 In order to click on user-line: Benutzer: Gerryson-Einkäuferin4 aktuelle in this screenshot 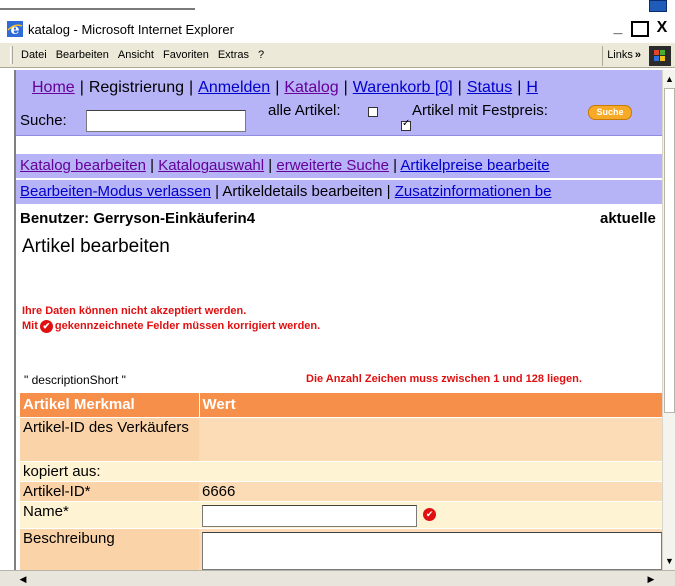, I will do `click(341, 218)`.